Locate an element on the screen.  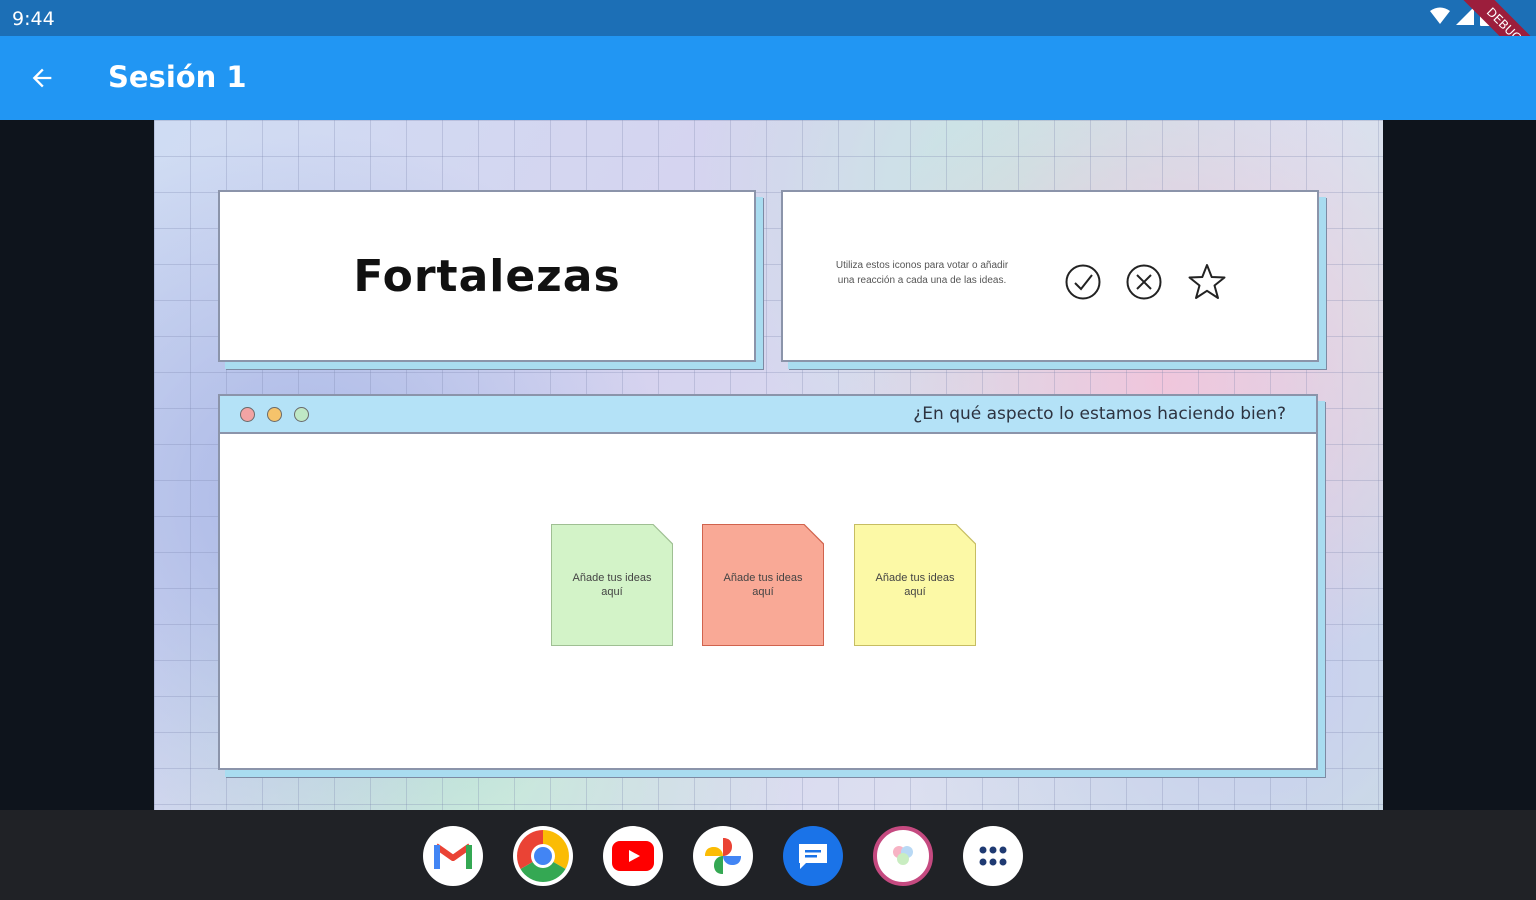
sticky-note-yellow: Añade tus ideas aquí is located at coordinates (915, 585).